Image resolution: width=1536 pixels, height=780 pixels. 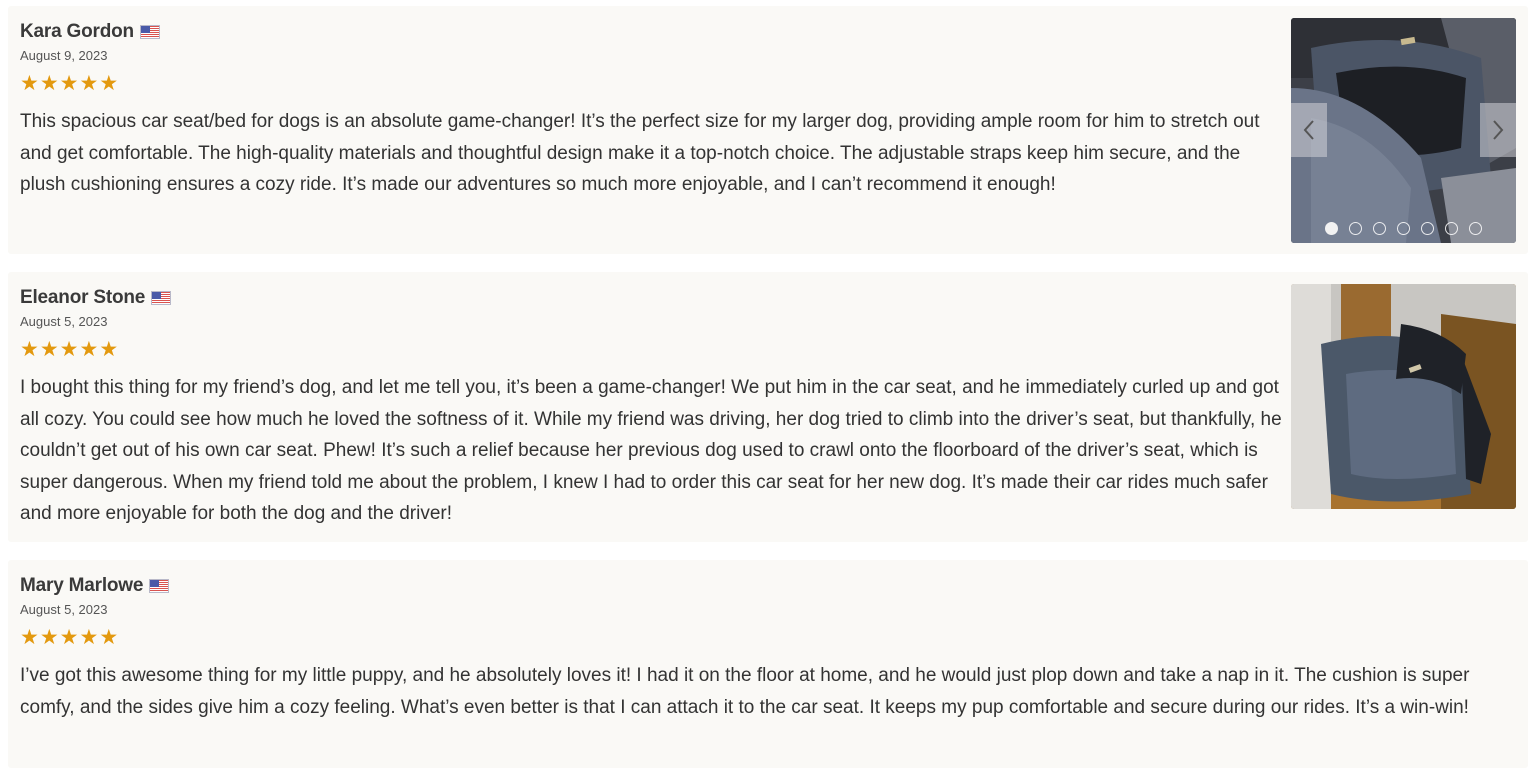 I want to click on reviewer-header: Mary Marlowe, so click(x=768, y=586).